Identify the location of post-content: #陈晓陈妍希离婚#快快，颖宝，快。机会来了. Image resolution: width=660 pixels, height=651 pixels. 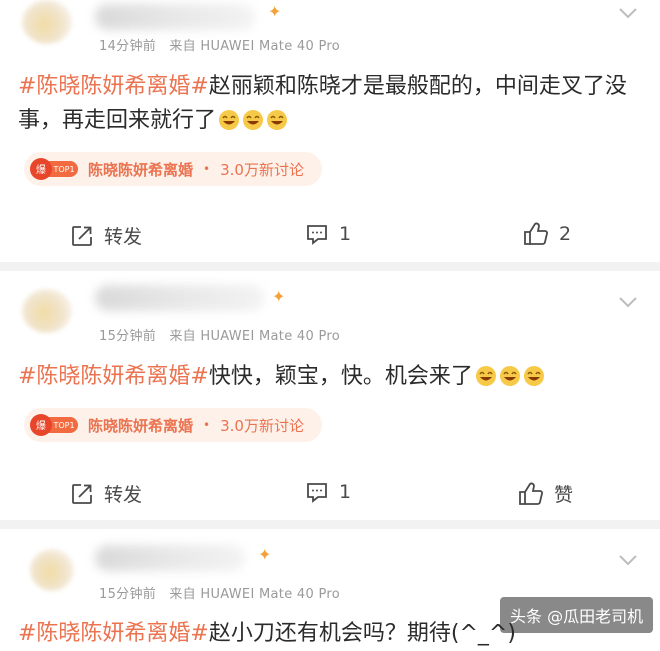
(329, 377).